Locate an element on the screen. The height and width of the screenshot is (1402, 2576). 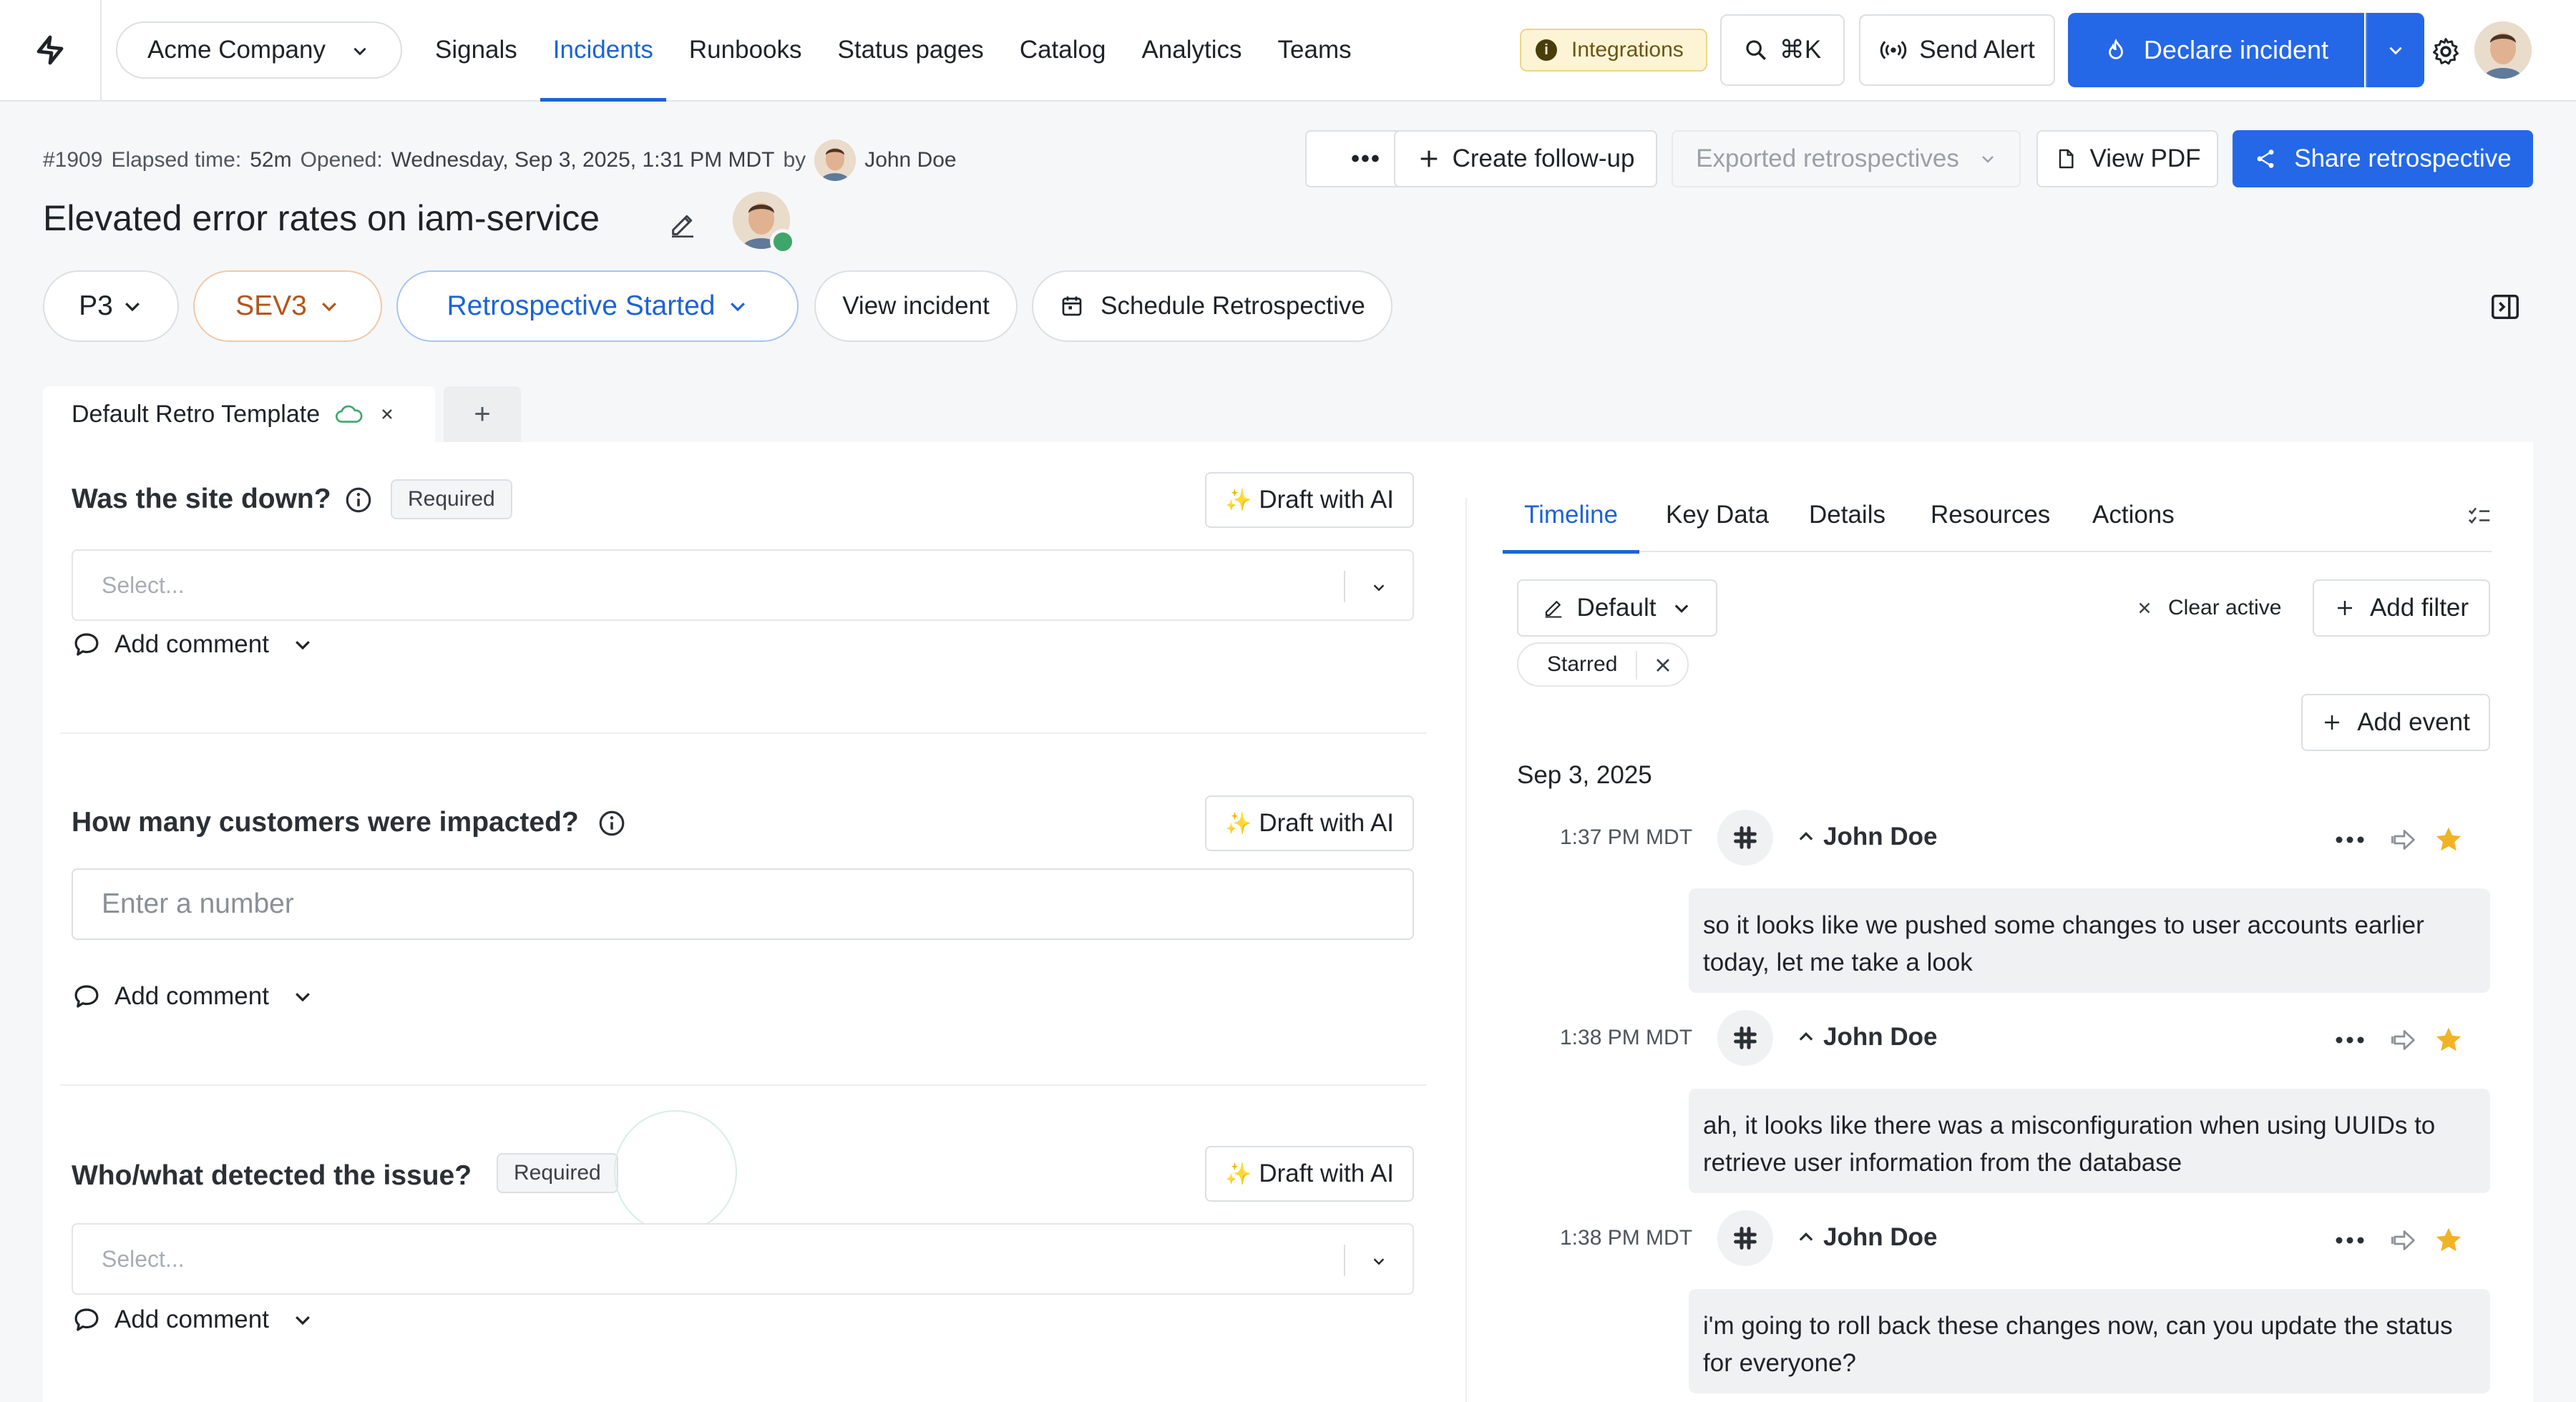
nav-signals: Signals is located at coordinates (476, 50).